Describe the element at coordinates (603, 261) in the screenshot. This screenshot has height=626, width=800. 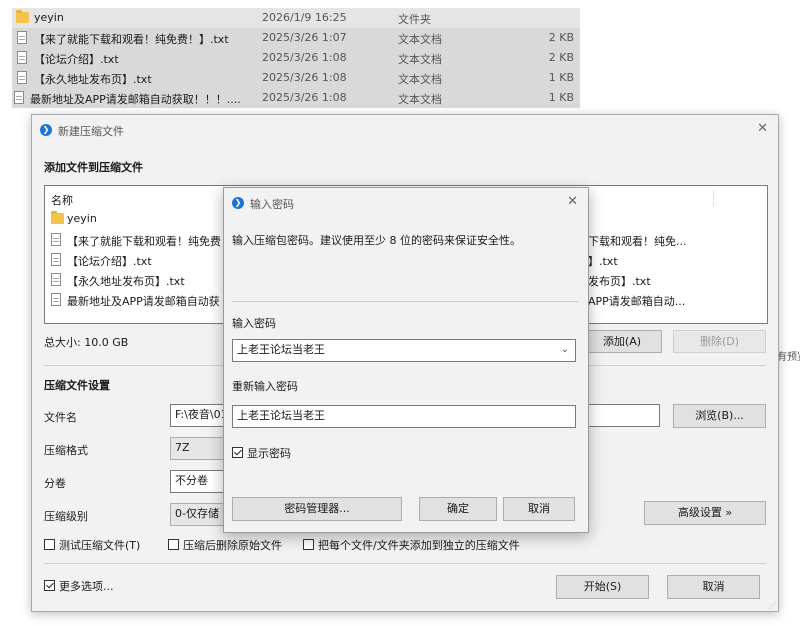
I see `list-item-right: 】.txt` at that location.